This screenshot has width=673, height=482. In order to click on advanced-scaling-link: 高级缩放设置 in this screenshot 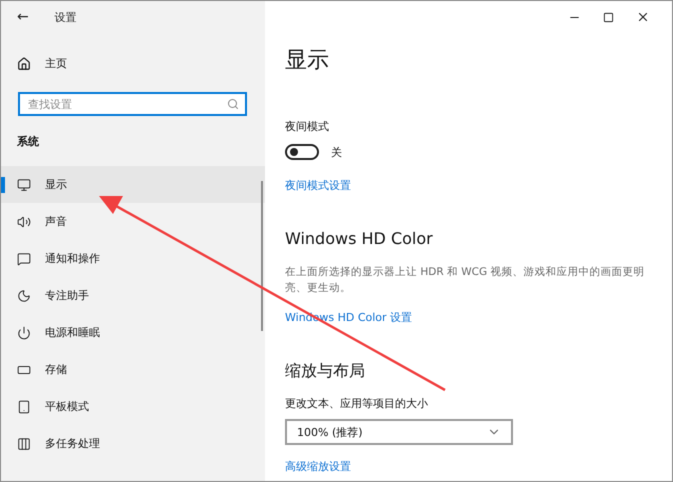, I will do `click(318, 466)`.